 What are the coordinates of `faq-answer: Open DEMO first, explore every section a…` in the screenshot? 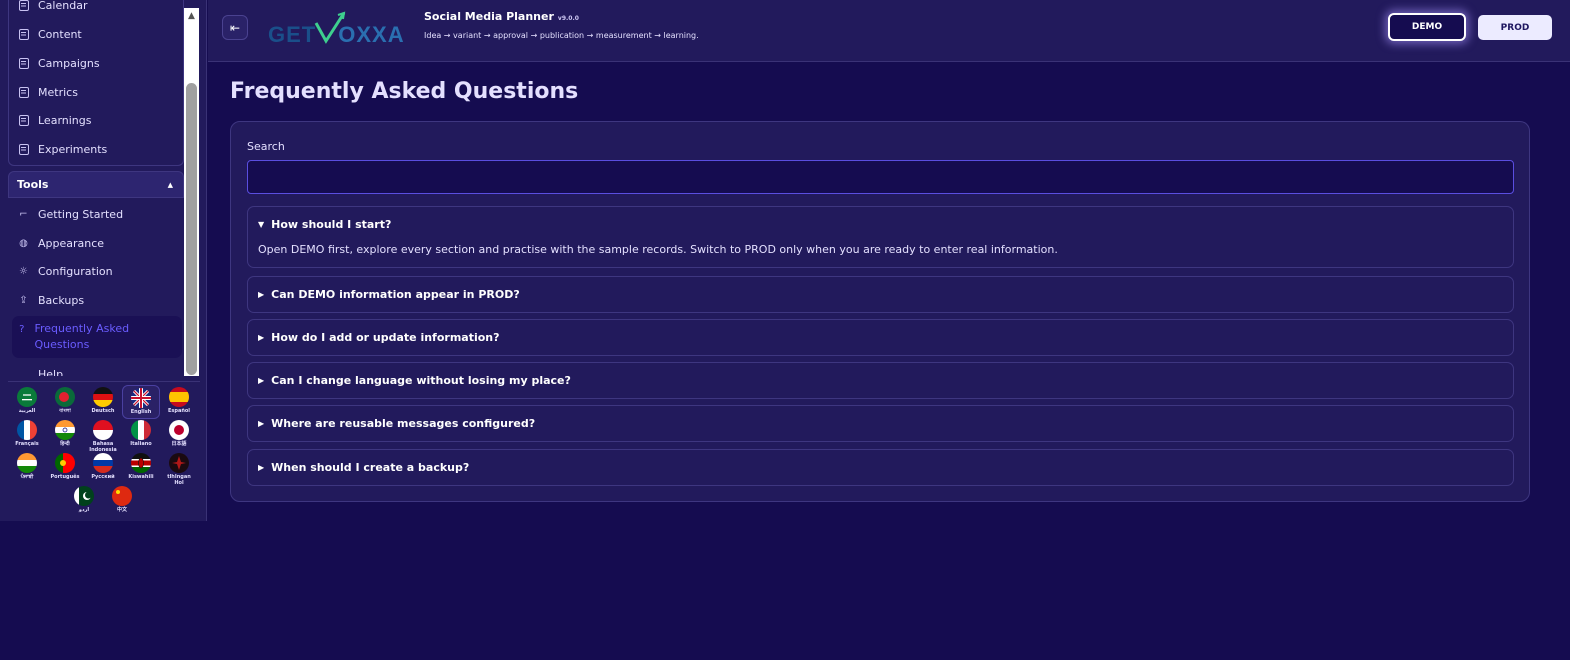 It's located at (658, 249).